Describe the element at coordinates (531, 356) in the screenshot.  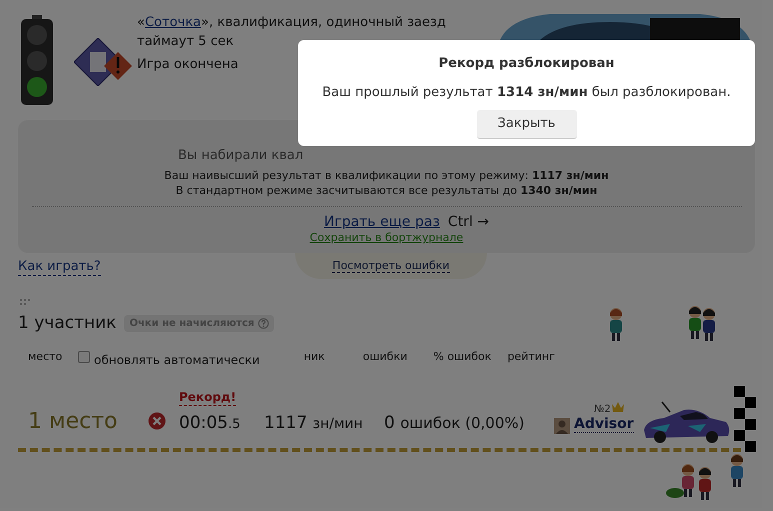
I see `rating-column-header: рейтинг` at that location.